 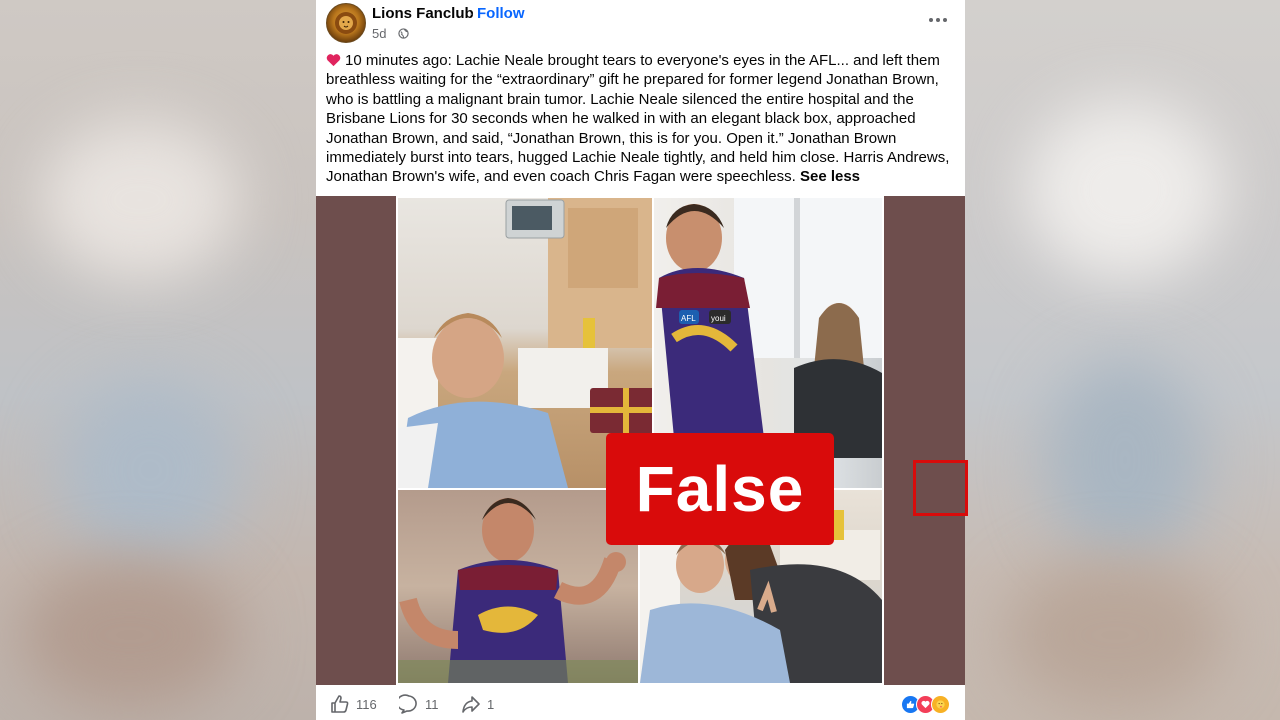 I want to click on highlight-box, so click(x=940, y=488).